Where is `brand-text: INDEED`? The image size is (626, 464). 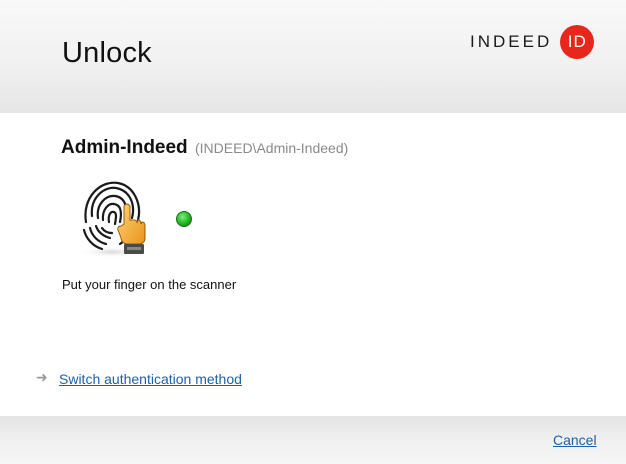 brand-text: INDEED is located at coordinates (511, 41).